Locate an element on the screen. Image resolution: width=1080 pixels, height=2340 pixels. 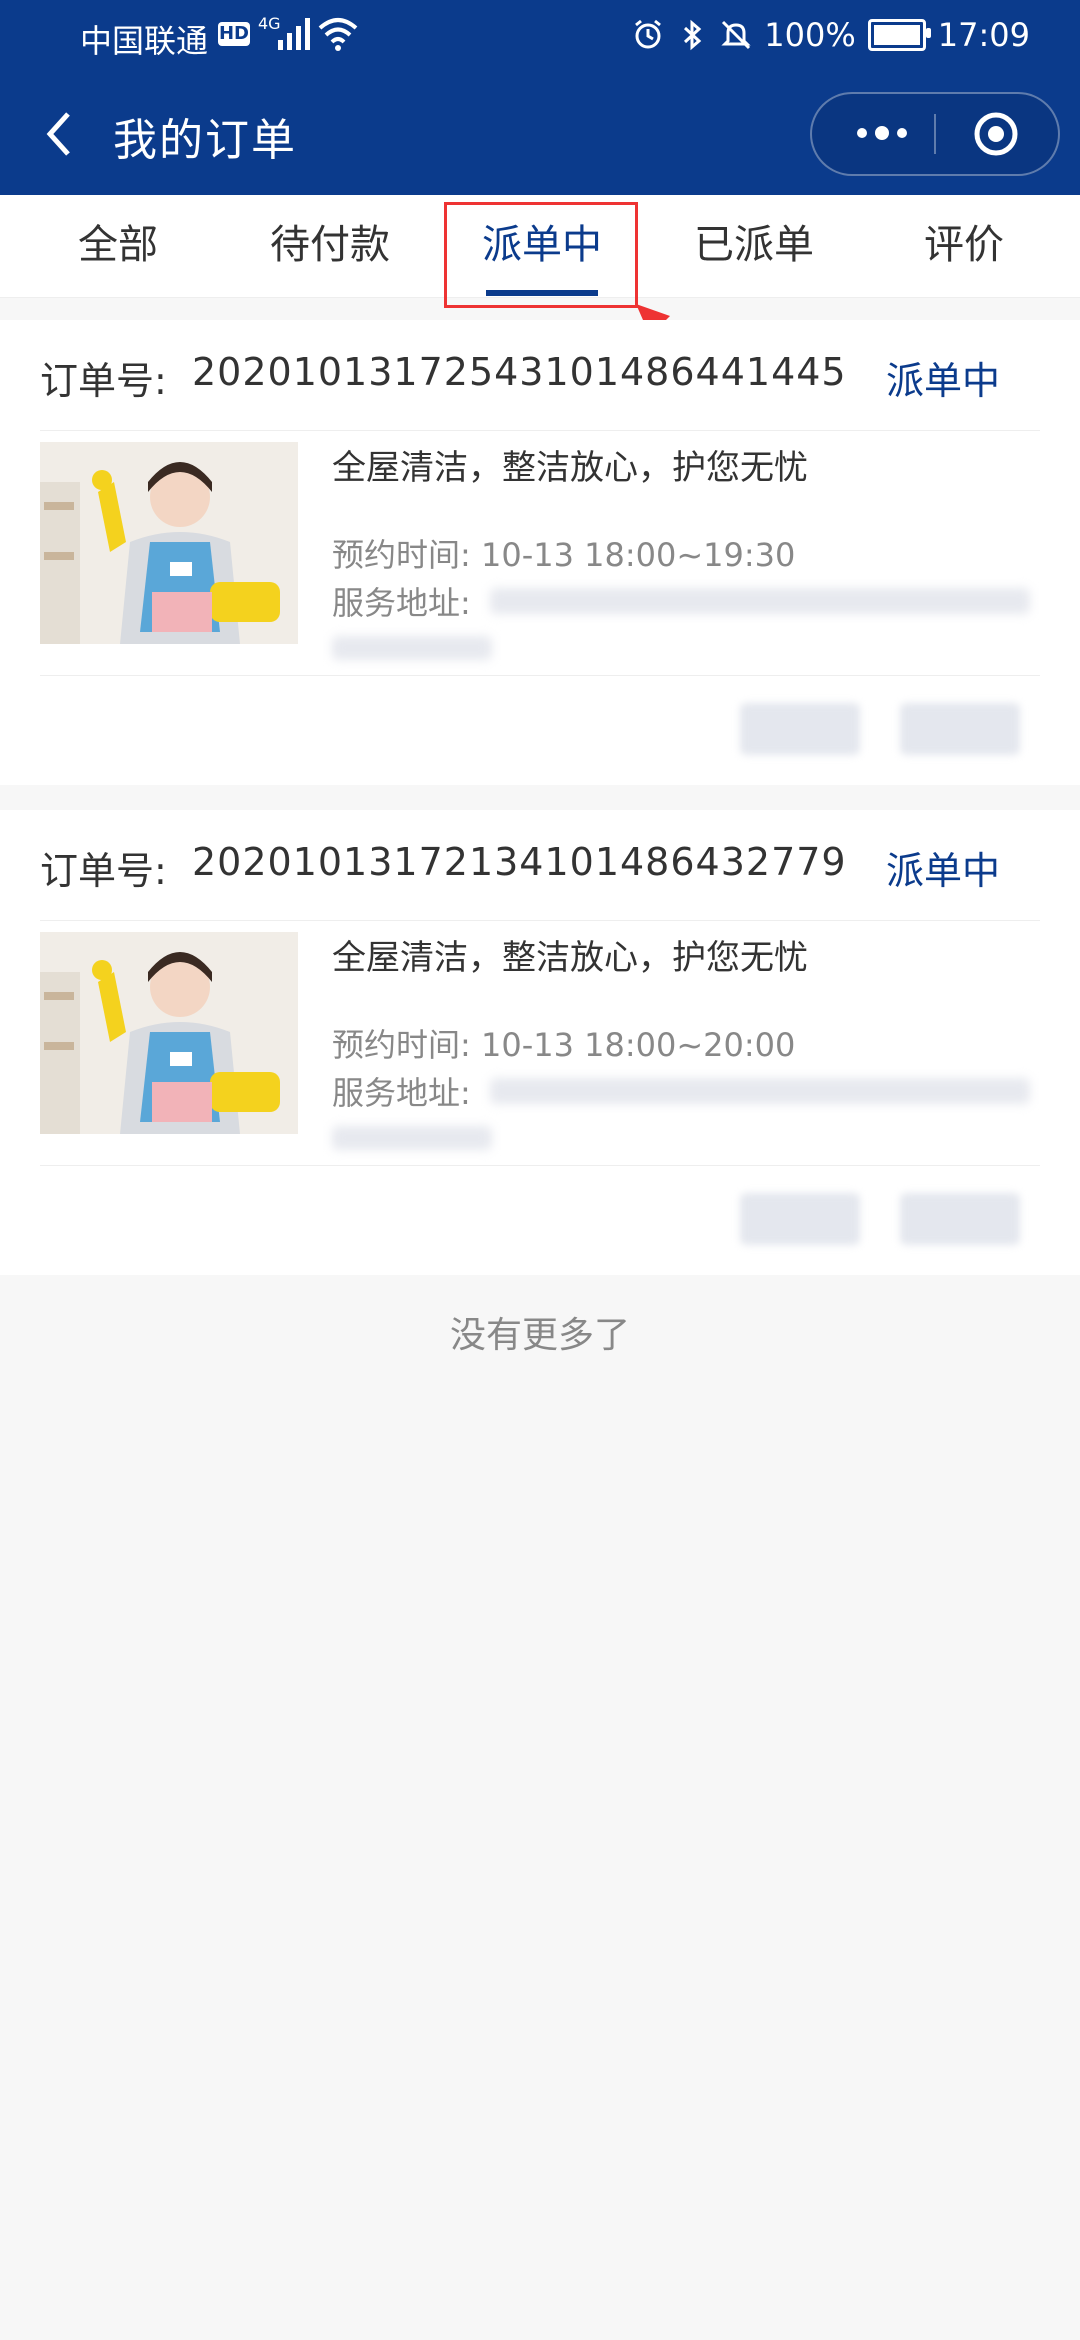
booking-time-row: 预约时间: 10-13 18:00~20:00 is located at coordinates (563, 1043).